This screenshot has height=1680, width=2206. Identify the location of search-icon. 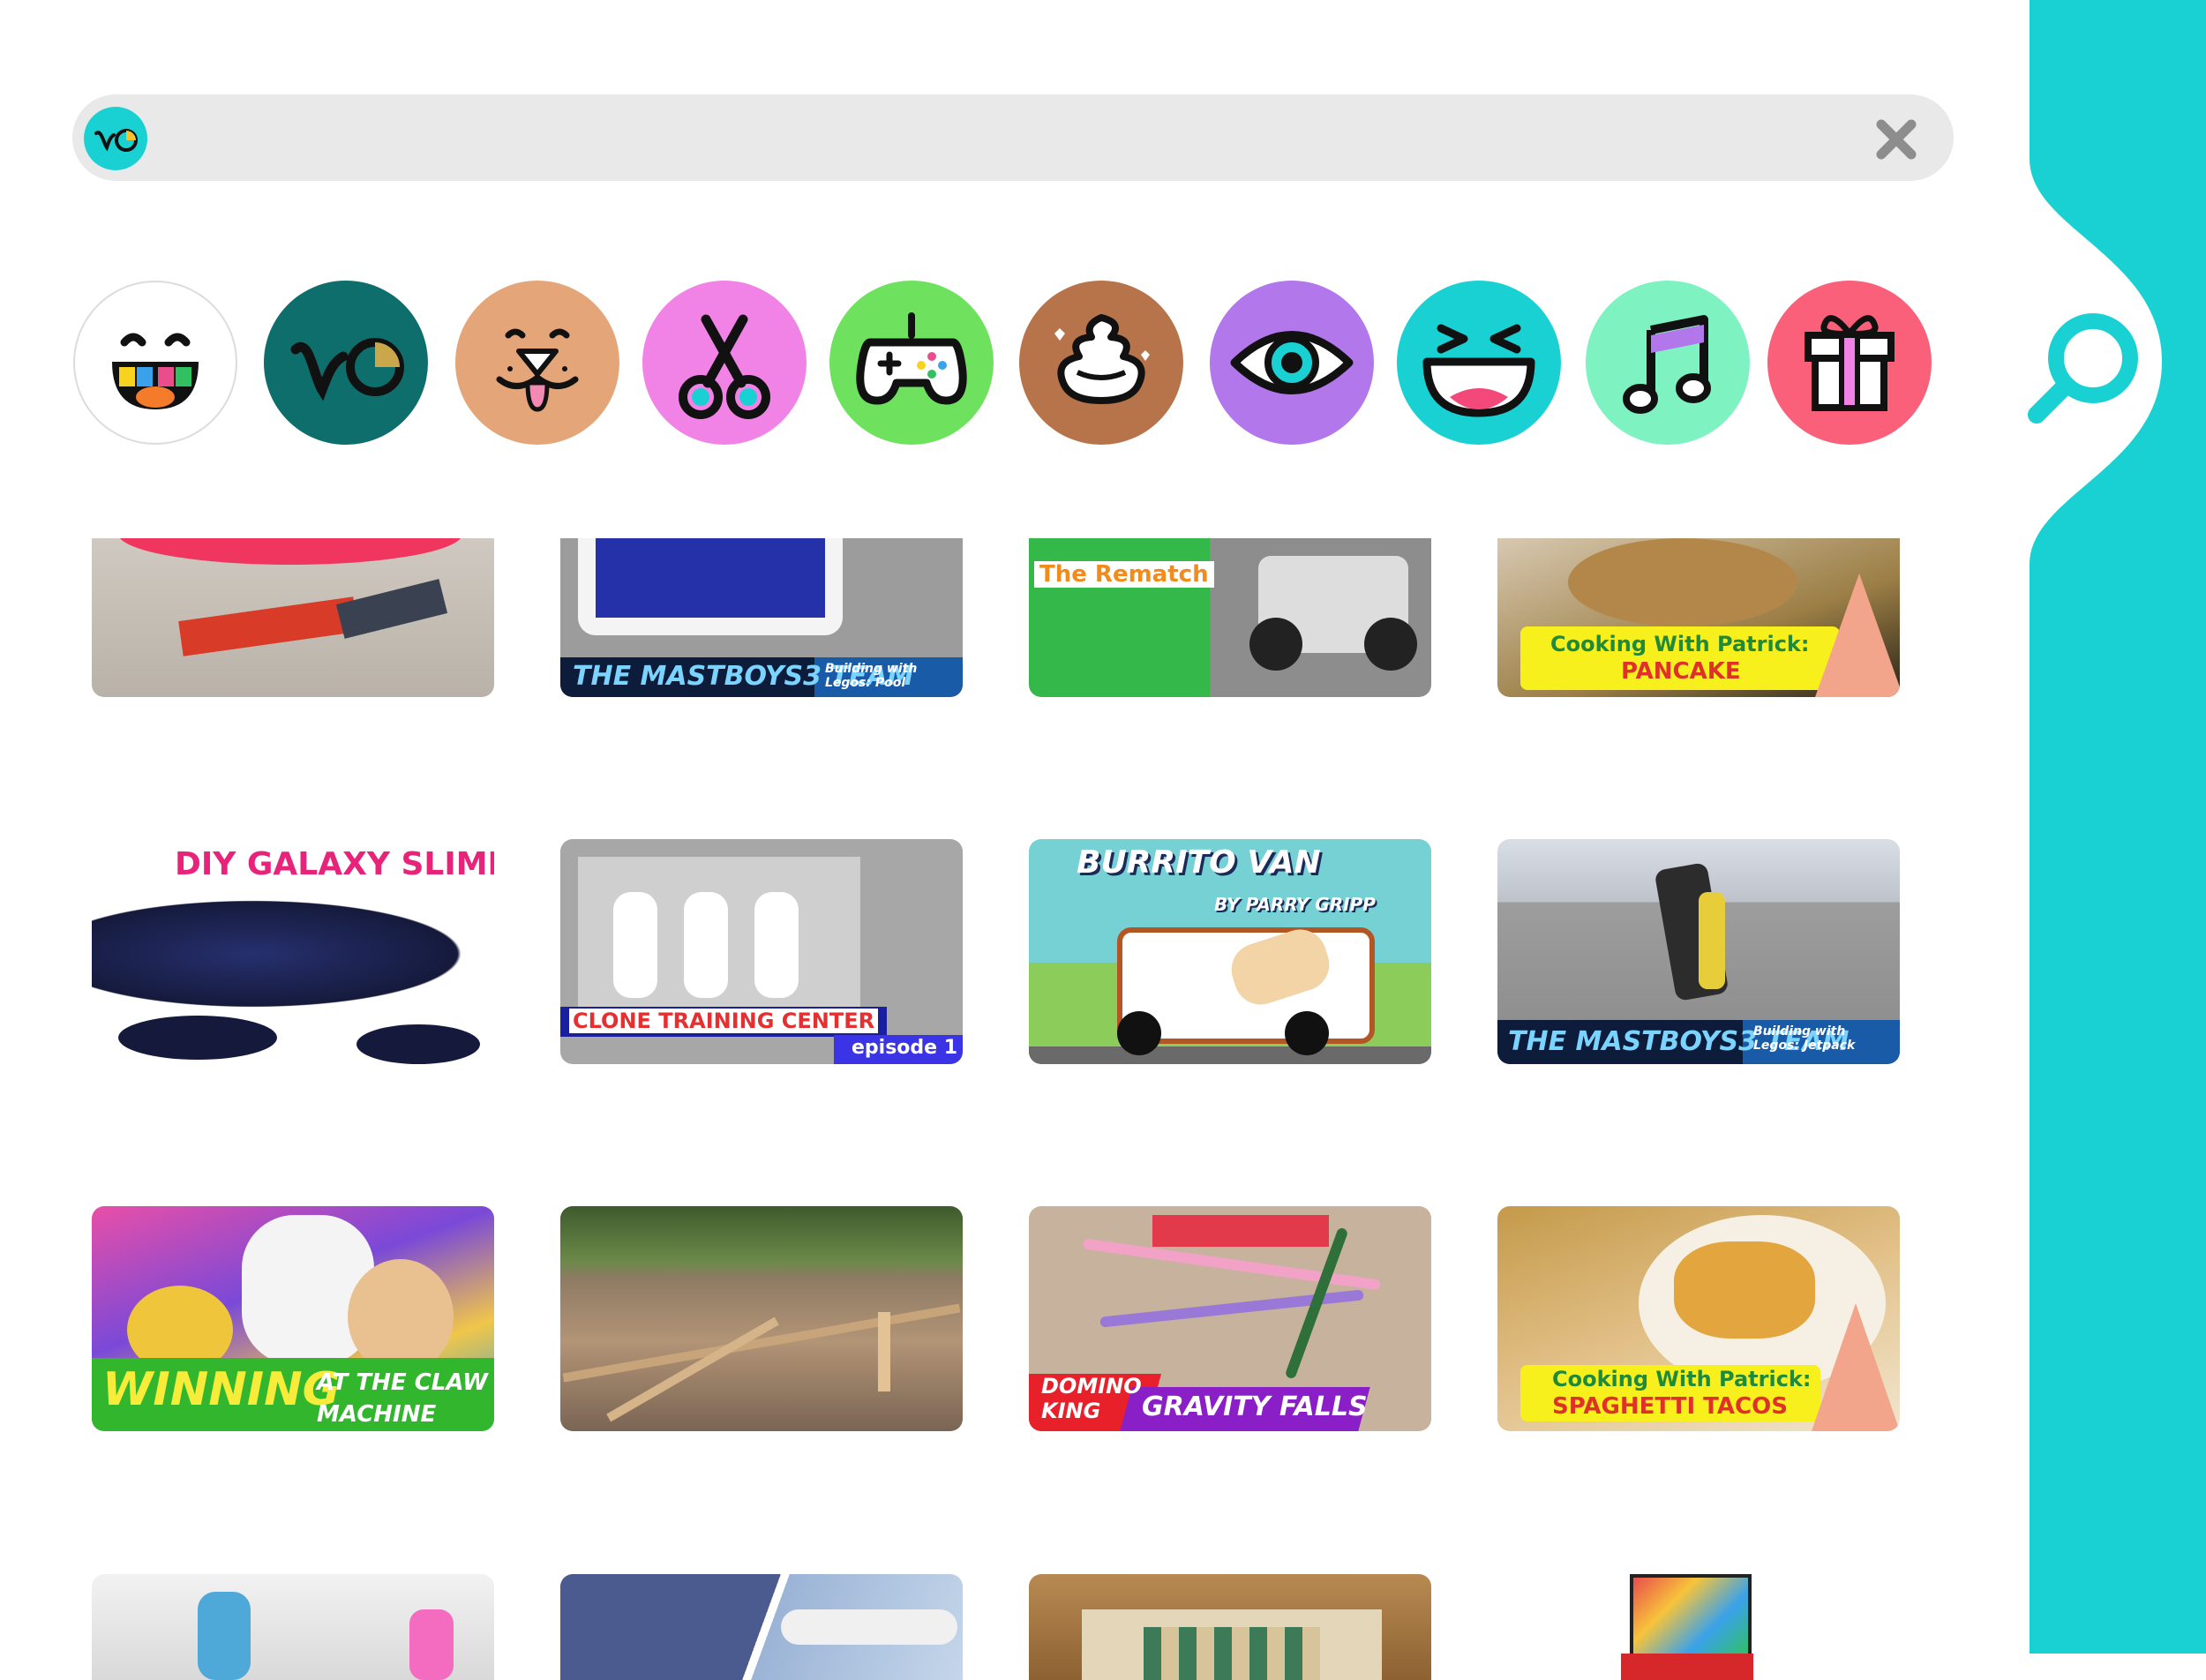
(2083, 368).